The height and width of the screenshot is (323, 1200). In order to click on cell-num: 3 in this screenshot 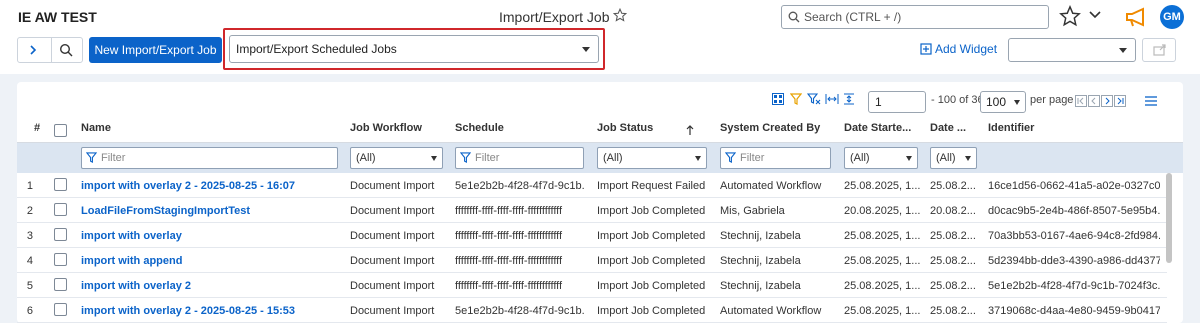, I will do `click(29, 236)`.